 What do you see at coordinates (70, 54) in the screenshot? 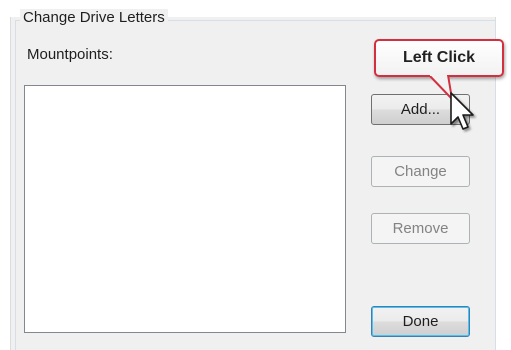
I see `mountpoints-label: Mountpoints:` at bounding box center [70, 54].